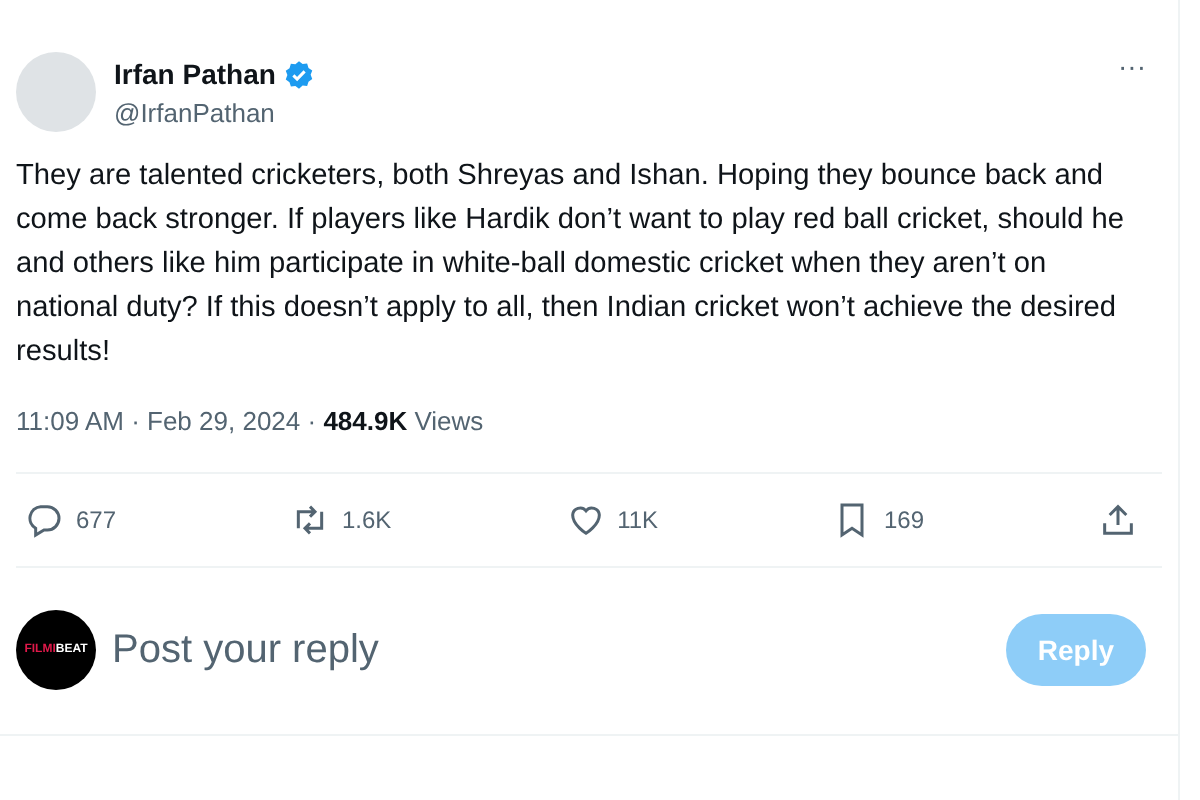 Image resolution: width=1200 pixels, height=800 pixels. Describe the element at coordinates (70, 519) in the screenshot. I see `reply-button: 677` at that location.